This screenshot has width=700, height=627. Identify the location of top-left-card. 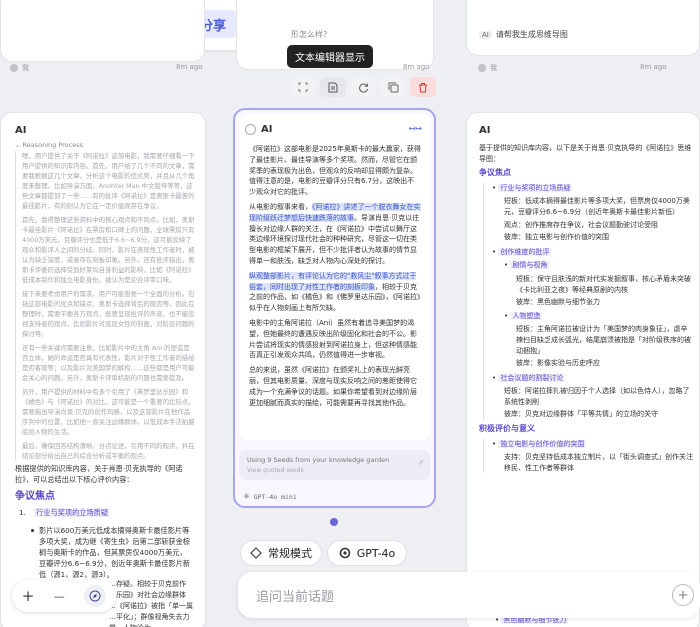
(102, 31).